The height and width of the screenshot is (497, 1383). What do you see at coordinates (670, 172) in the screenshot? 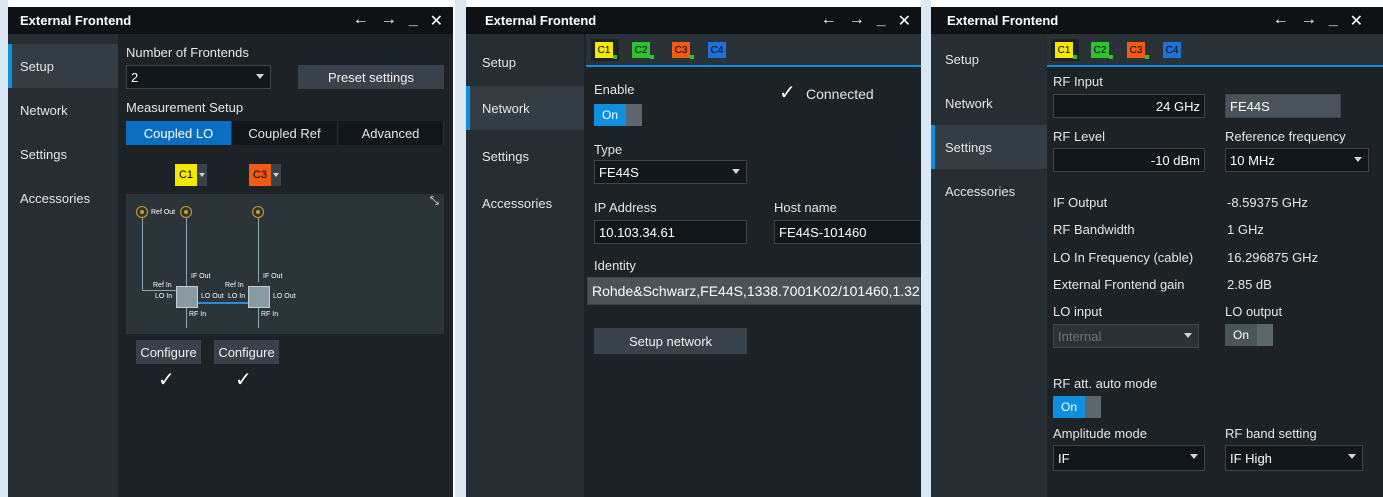
I see `type-dropdown: FE44S` at bounding box center [670, 172].